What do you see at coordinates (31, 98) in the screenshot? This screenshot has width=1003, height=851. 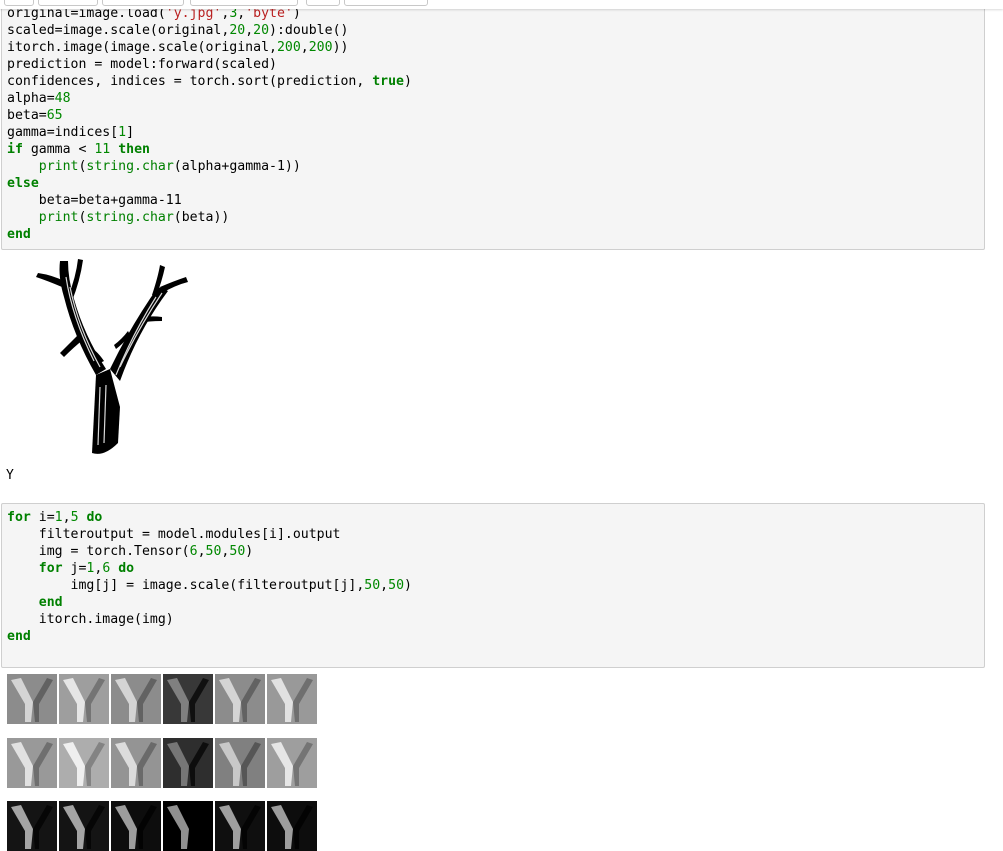 I see `code-token: alpha=` at bounding box center [31, 98].